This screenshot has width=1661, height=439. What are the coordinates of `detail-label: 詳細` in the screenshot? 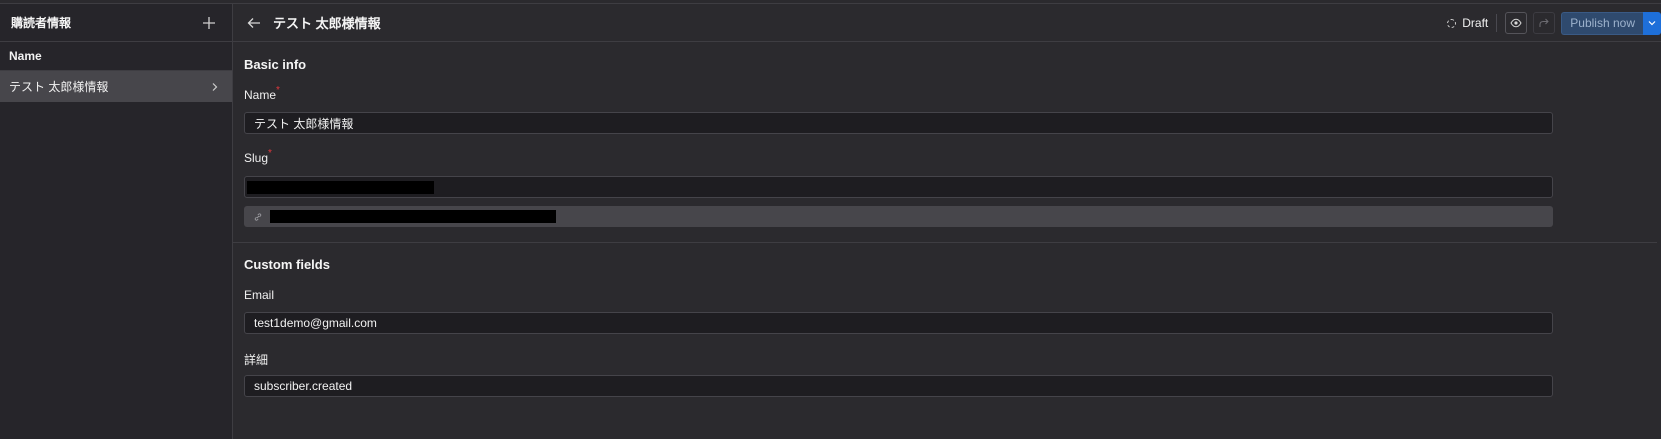 It's located at (256, 360).